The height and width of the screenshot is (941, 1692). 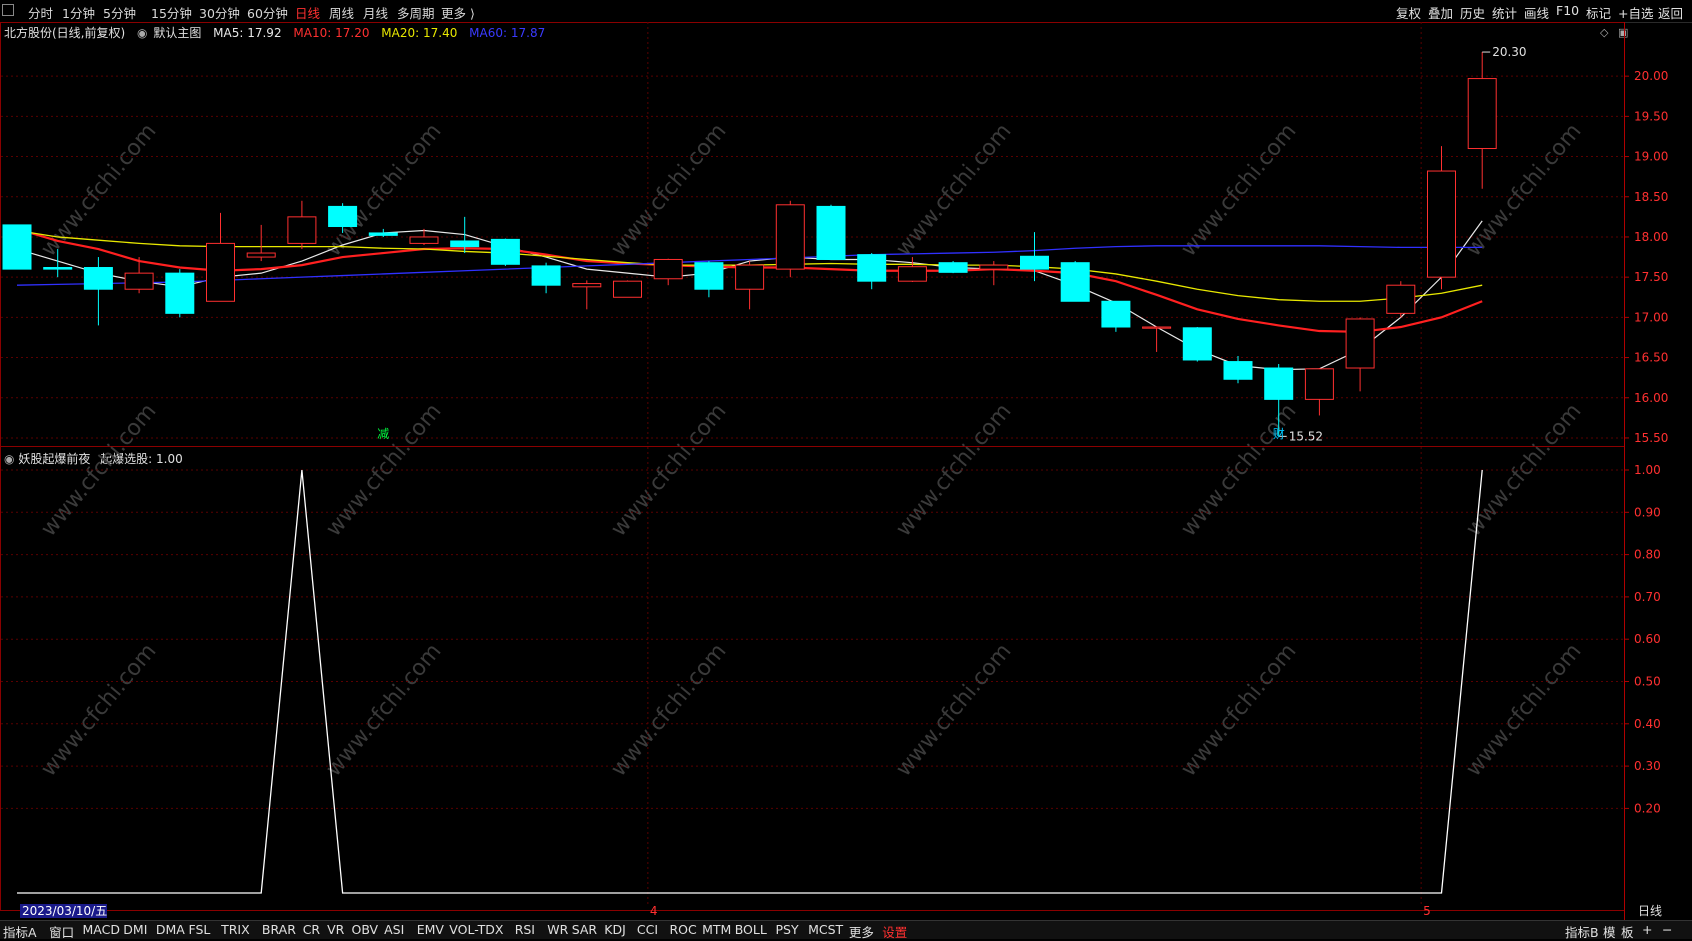 What do you see at coordinates (1651, 438) in the screenshot?
I see `main-y-tick-label: 15.50` at bounding box center [1651, 438].